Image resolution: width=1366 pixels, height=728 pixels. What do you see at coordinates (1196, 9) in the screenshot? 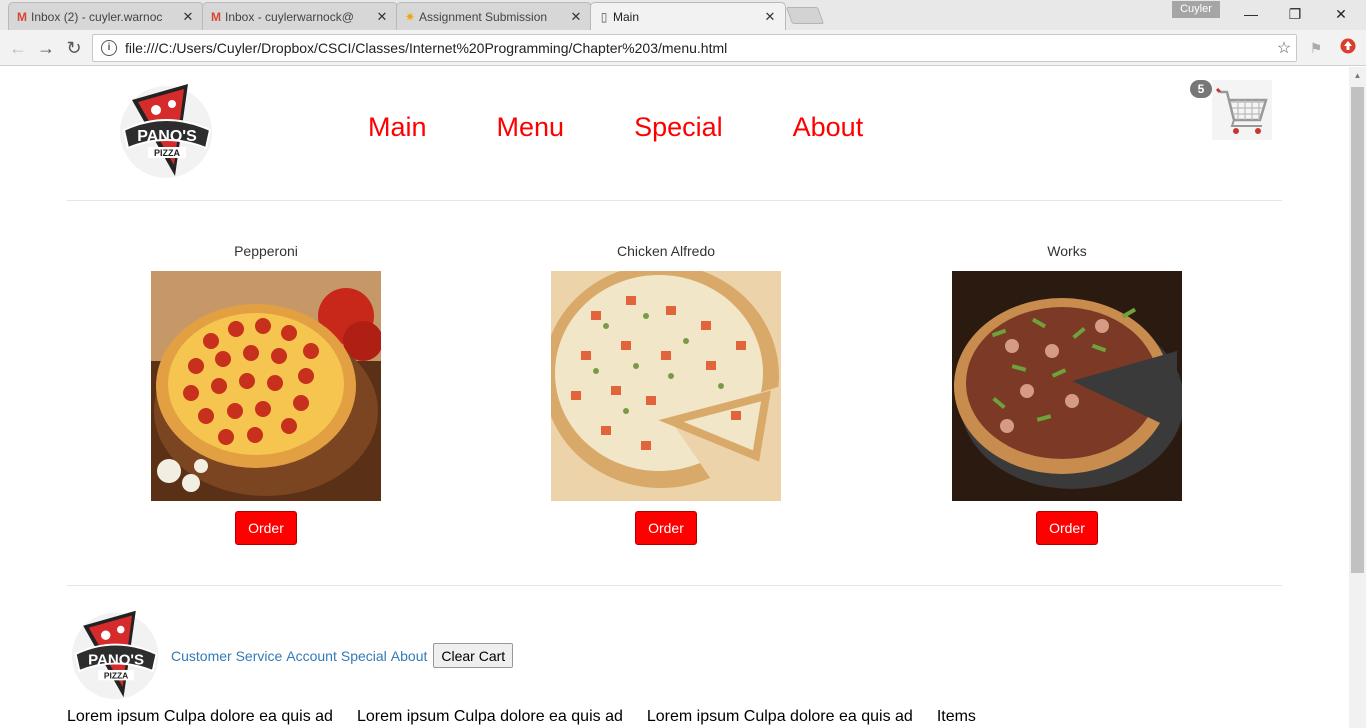
I see `profile-button: Cuyler` at bounding box center [1196, 9].